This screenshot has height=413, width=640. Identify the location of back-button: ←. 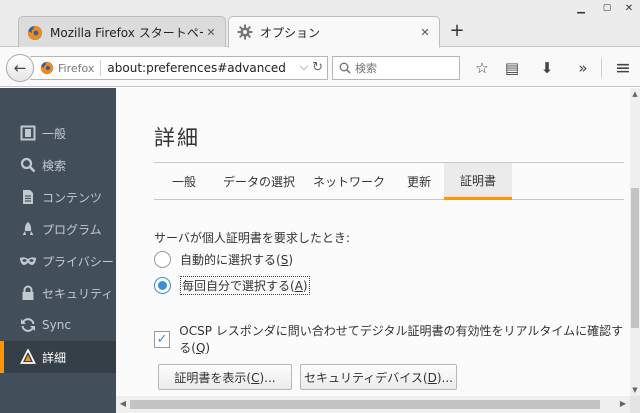
(20, 68).